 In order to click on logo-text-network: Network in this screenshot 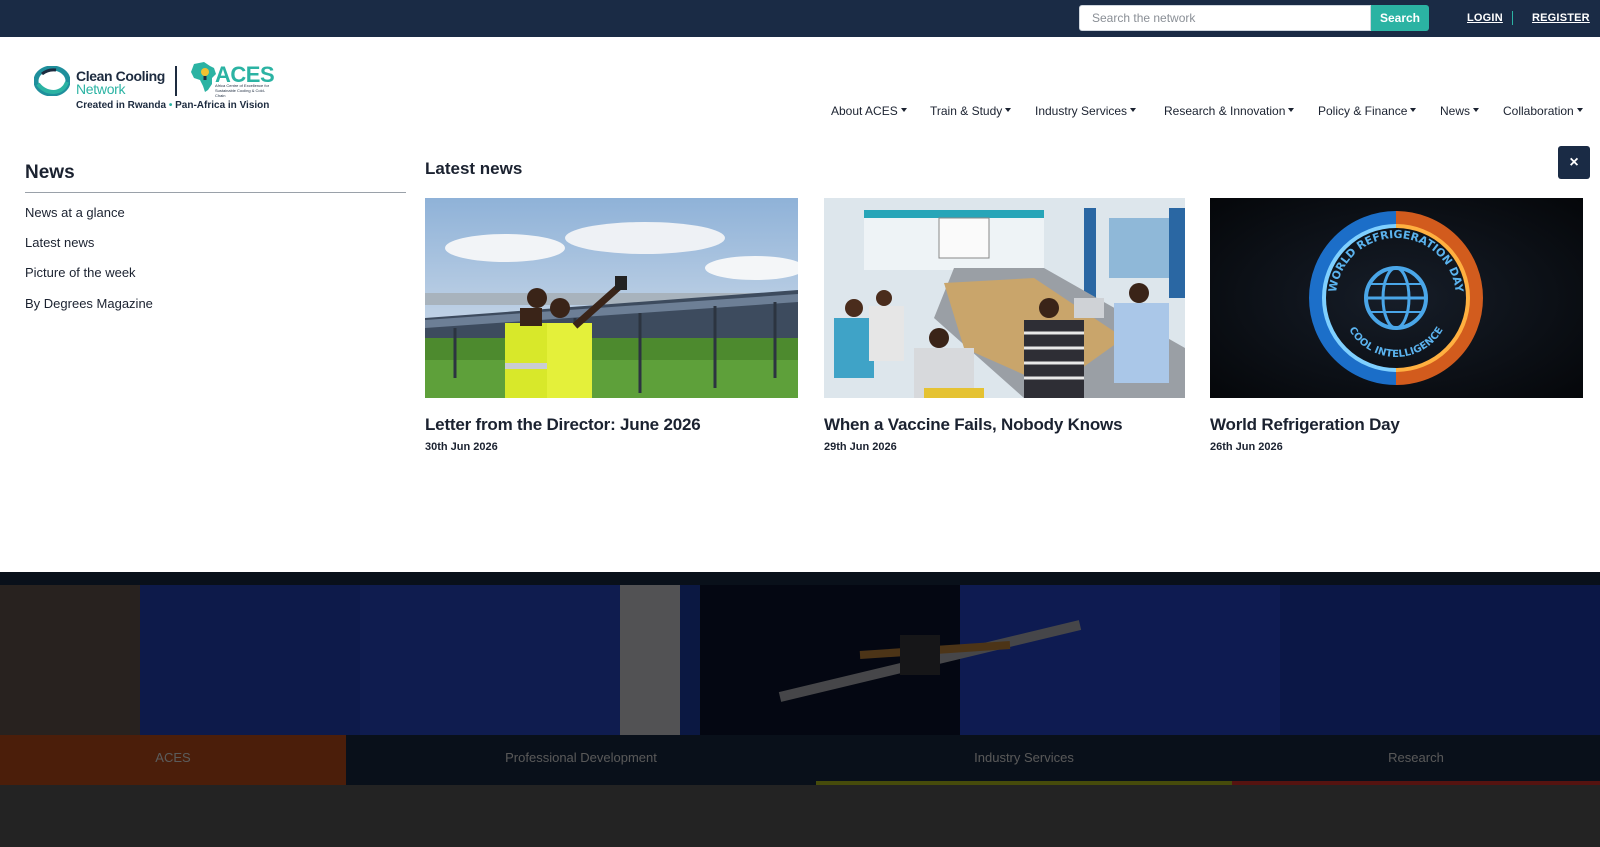, I will do `click(101, 89)`.